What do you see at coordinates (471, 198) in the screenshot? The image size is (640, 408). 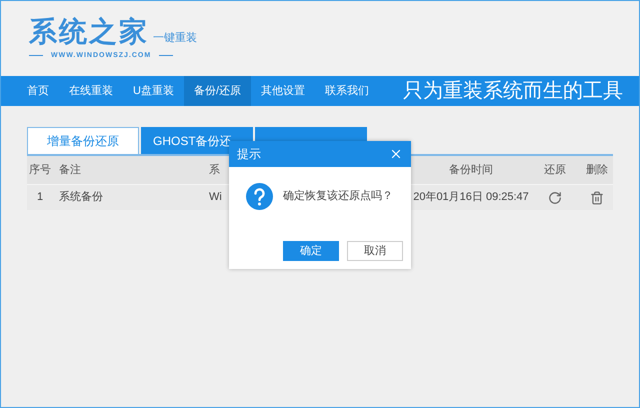 I see `table-cell-text: 20年01月16日 09:25:47` at bounding box center [471, 198].